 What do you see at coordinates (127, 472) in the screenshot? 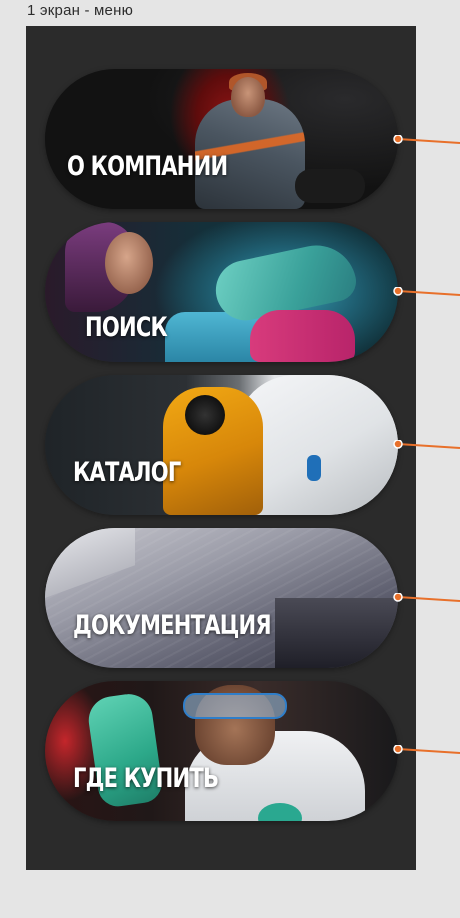
I see `menu-item-label: КАТАЛОГ` at bounding box center [127, 472].